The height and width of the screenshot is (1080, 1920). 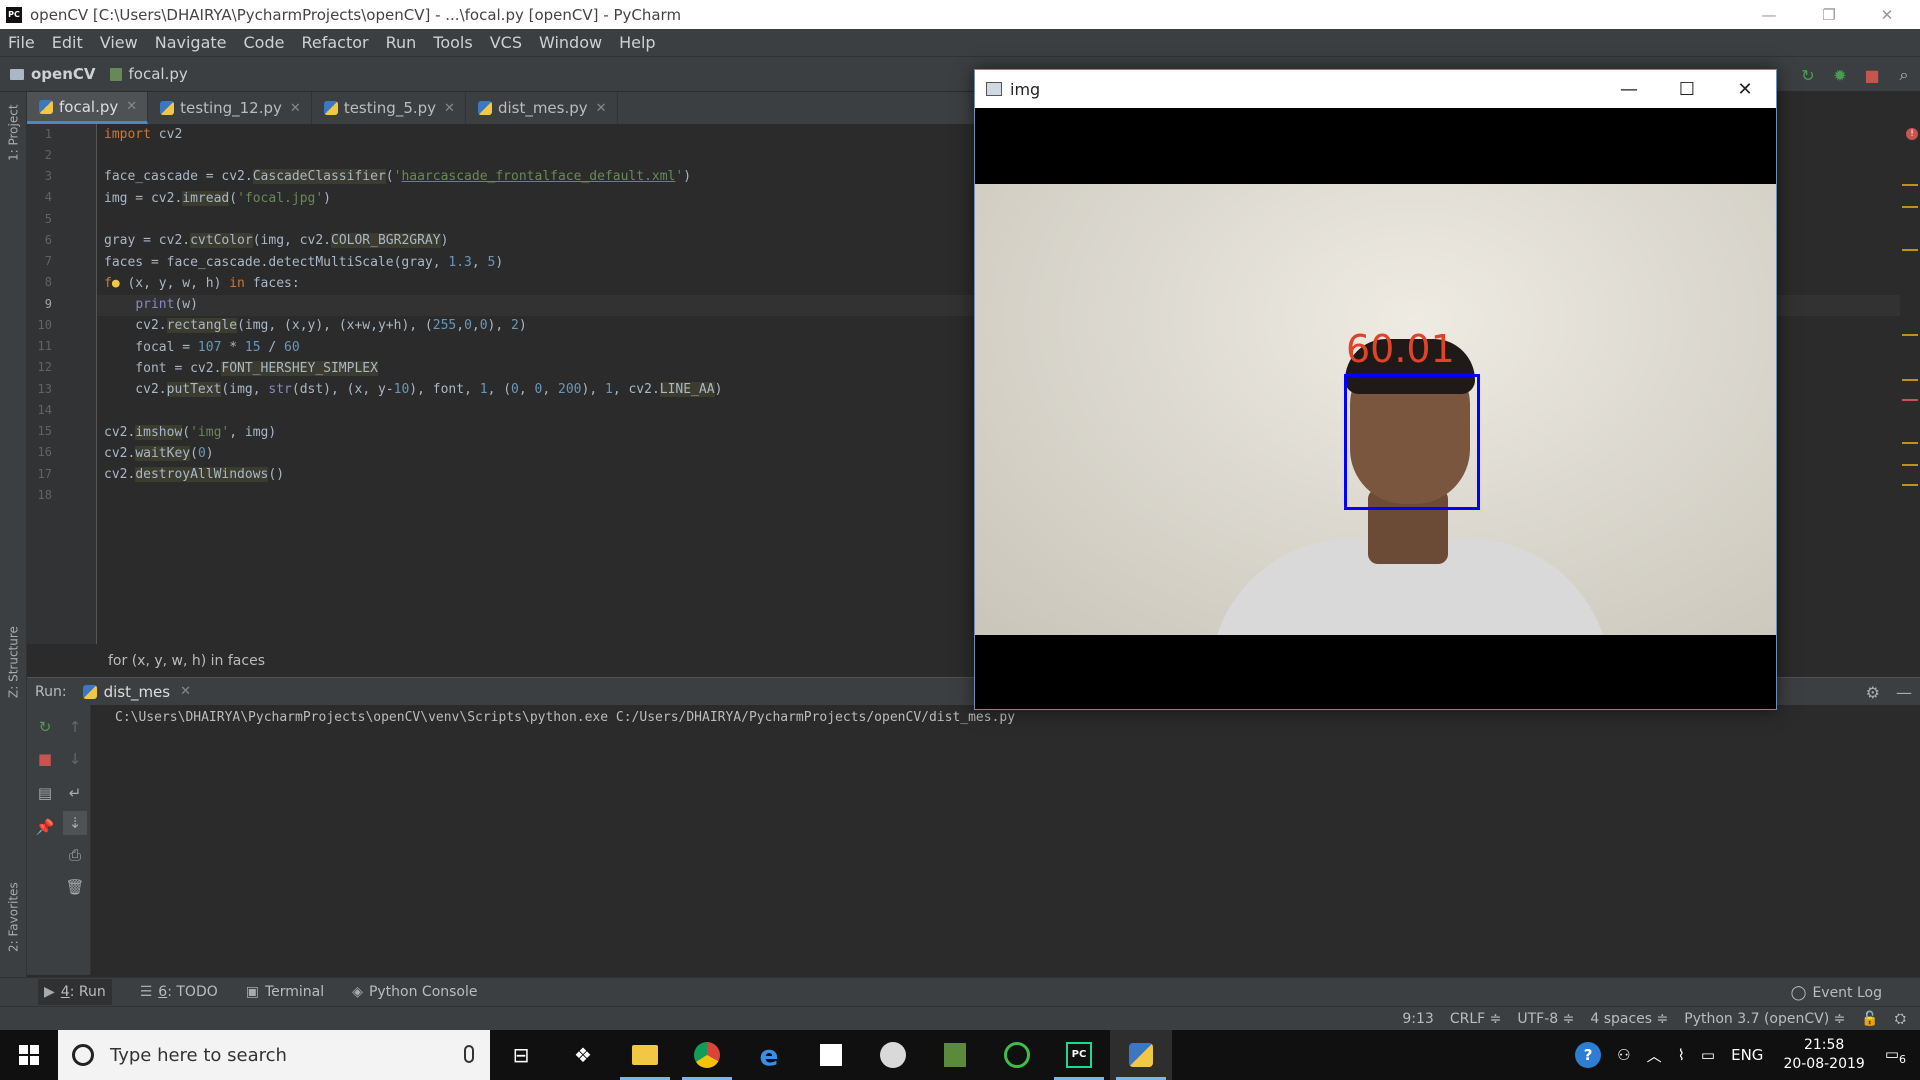 What do you see at coordinates (13, 917) in the screenshot?
I see `favorites-tool-tab: 2: Favorites` at bounding box center [13, 917].